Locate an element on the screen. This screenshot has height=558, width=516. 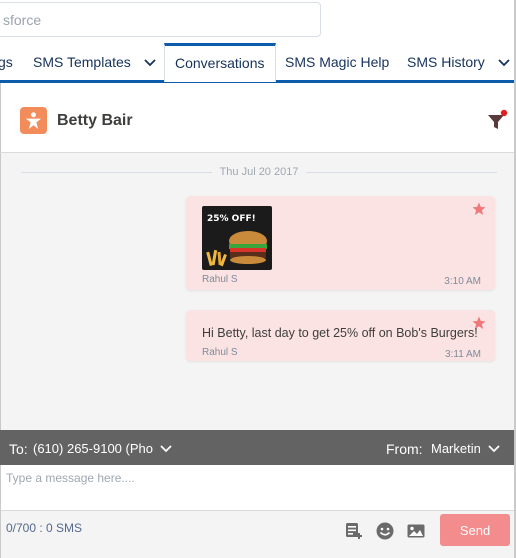
message-bubble-mms: 25% OFF! Rahul S 3:10 AM is located at coordinates (340, 243).